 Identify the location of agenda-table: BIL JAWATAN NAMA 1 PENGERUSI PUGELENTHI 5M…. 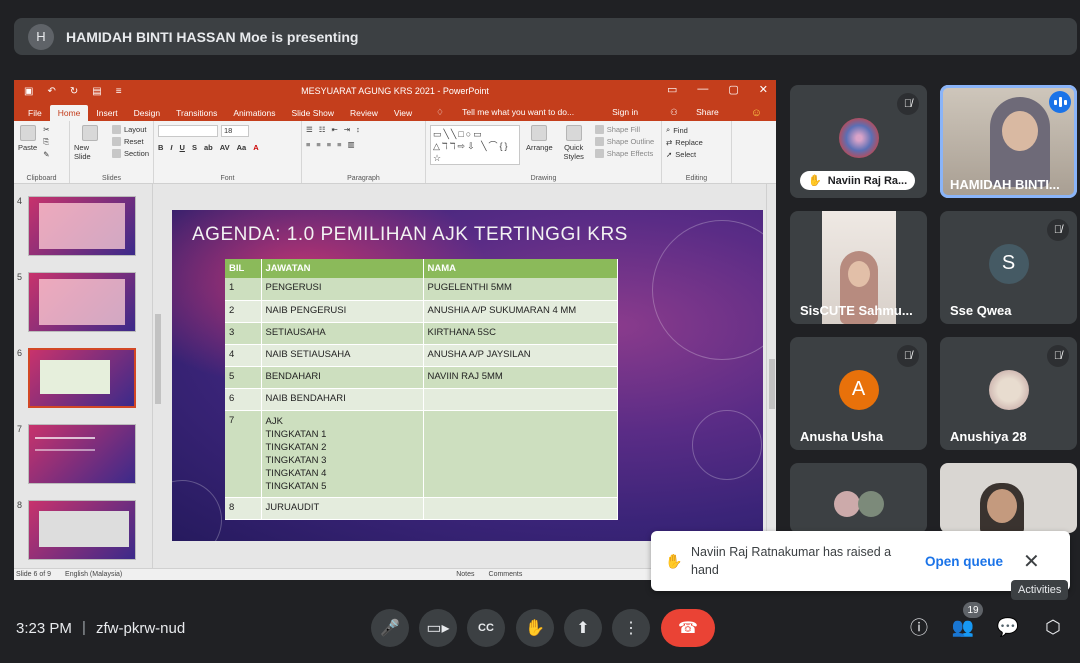
(421, 389).